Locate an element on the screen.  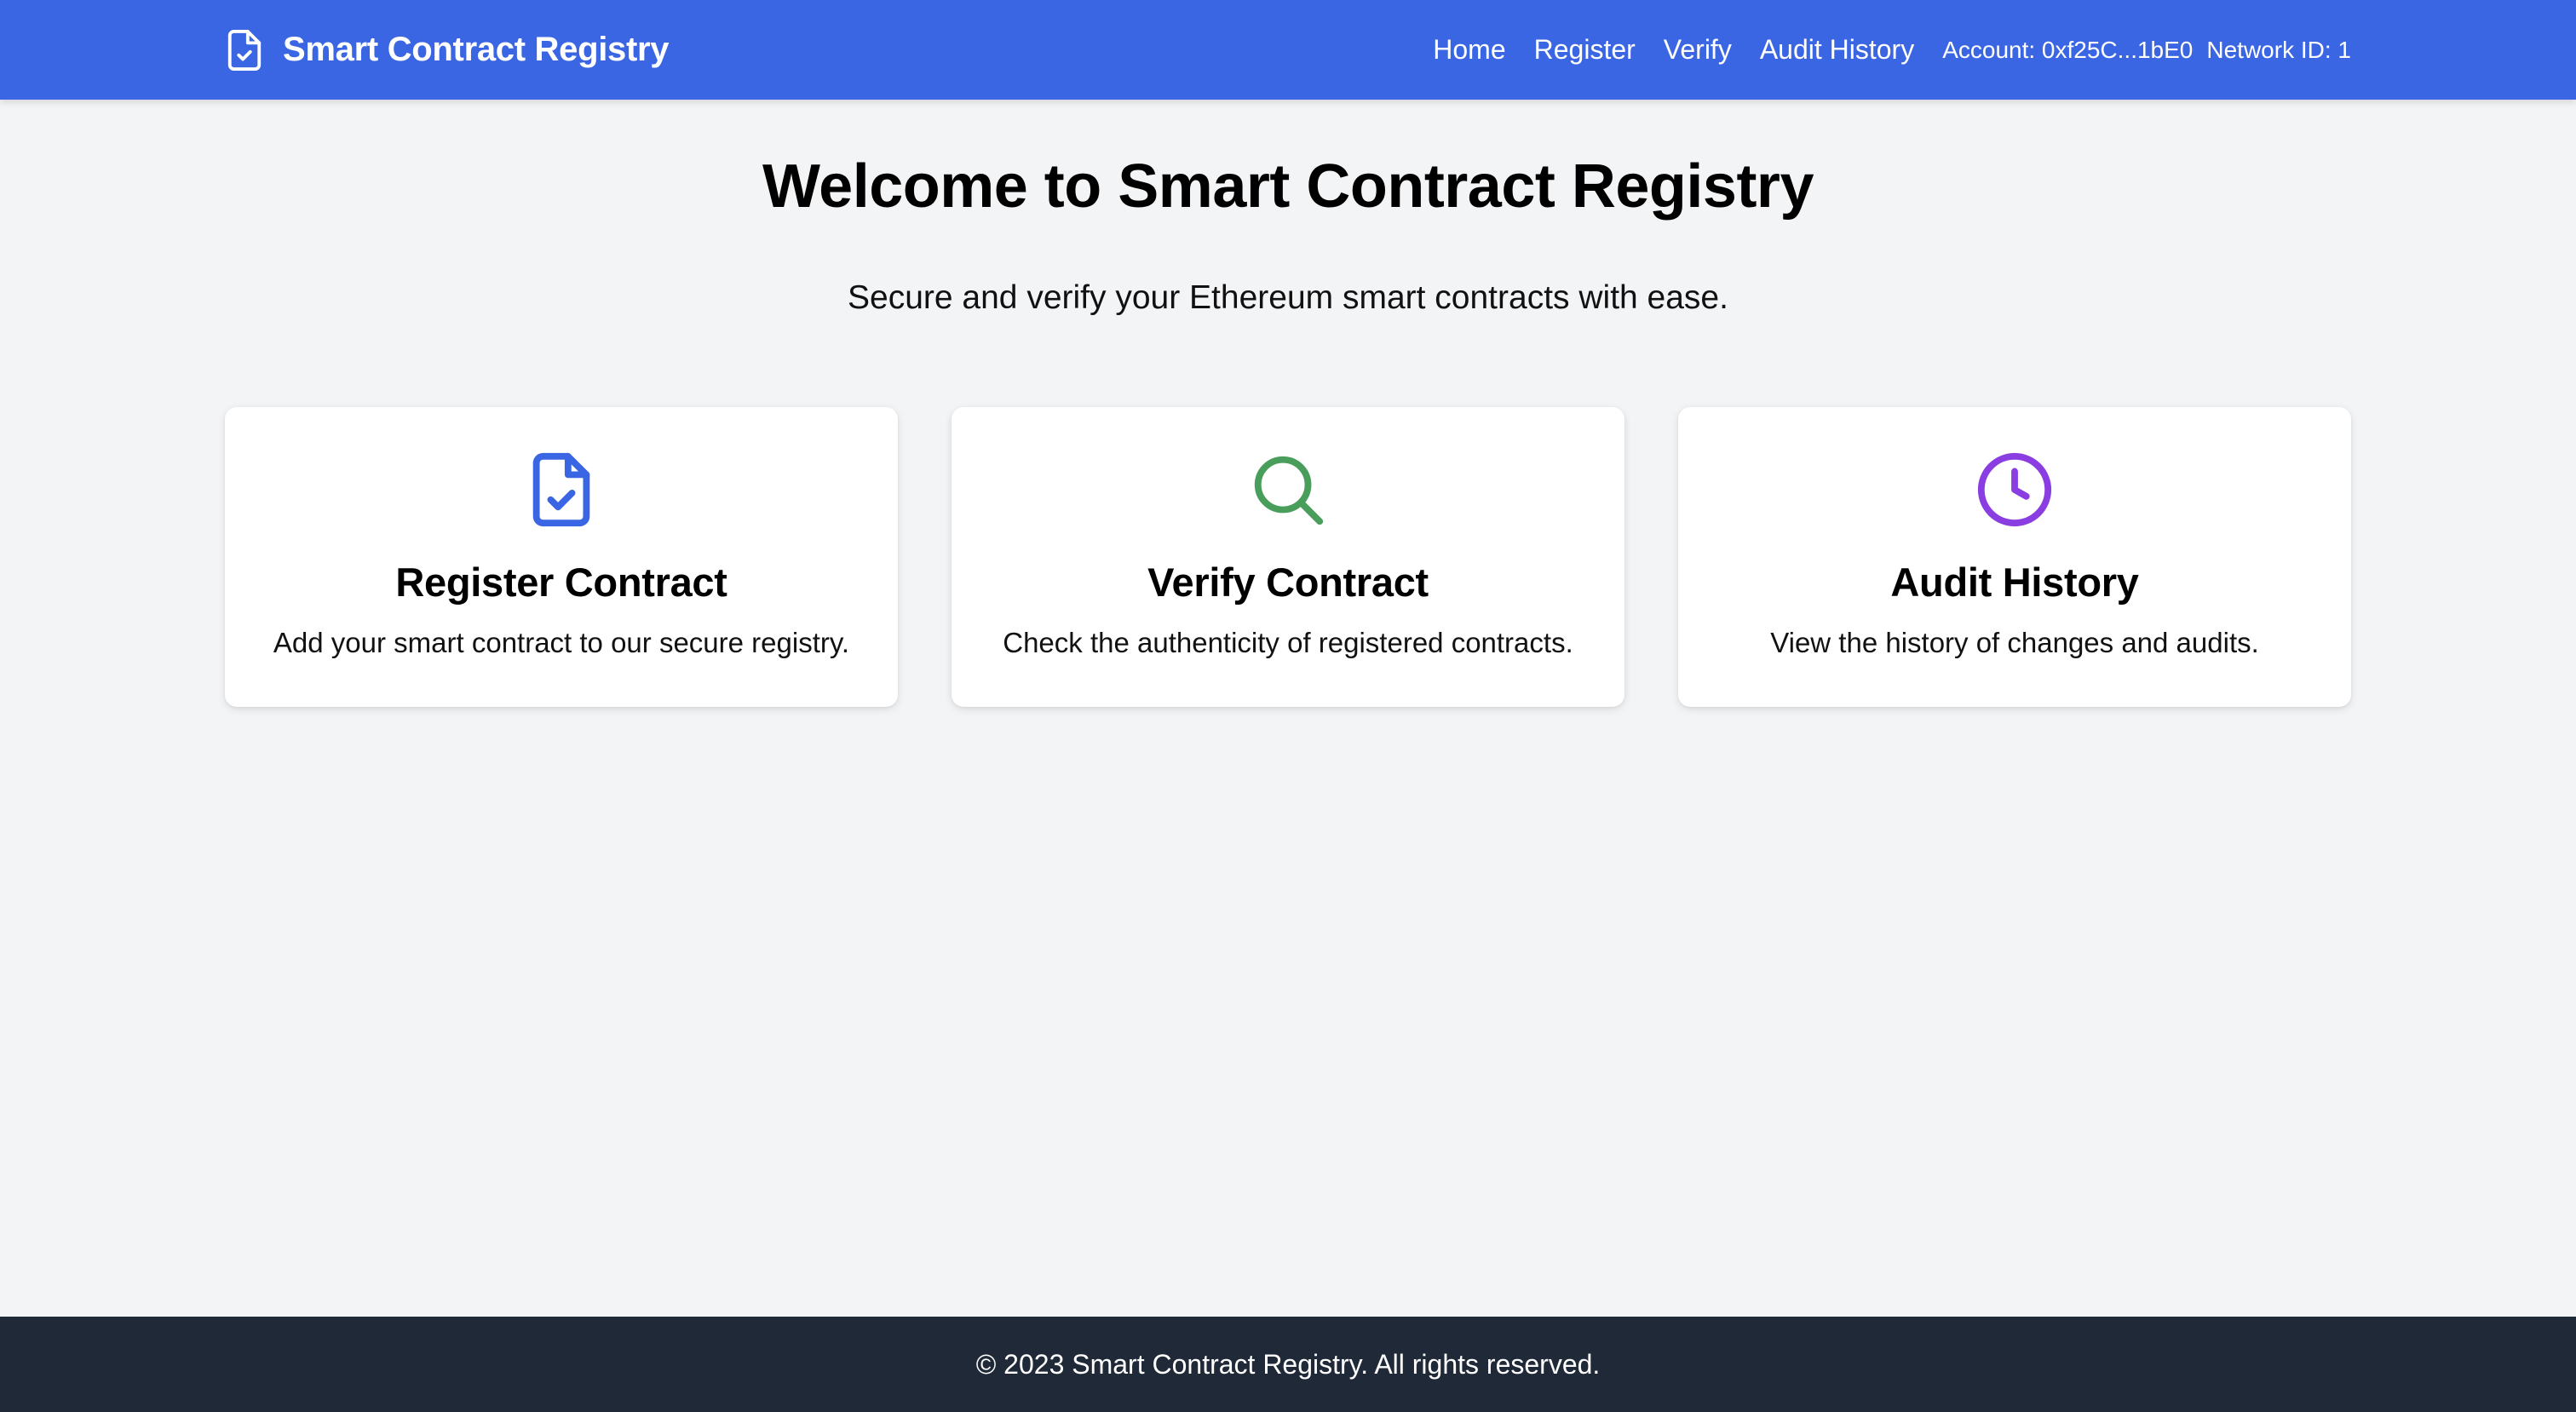
brand: Smart Contract Registry is located at coordinates (447, 50).